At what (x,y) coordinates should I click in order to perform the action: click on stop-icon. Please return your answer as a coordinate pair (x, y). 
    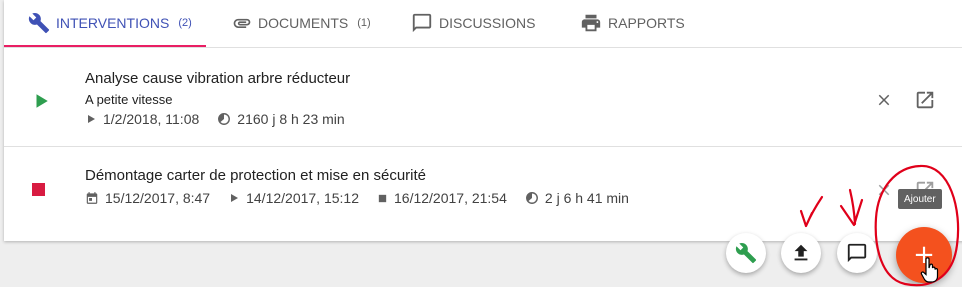
    Looking at the image, I should click on (382, 198).